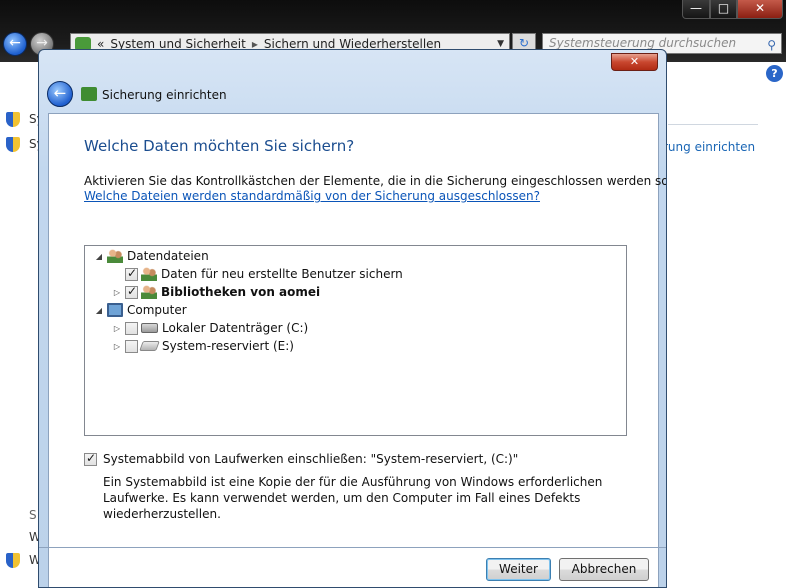  I want to click on chevron-down-icon: ▼, so click(500, 44).